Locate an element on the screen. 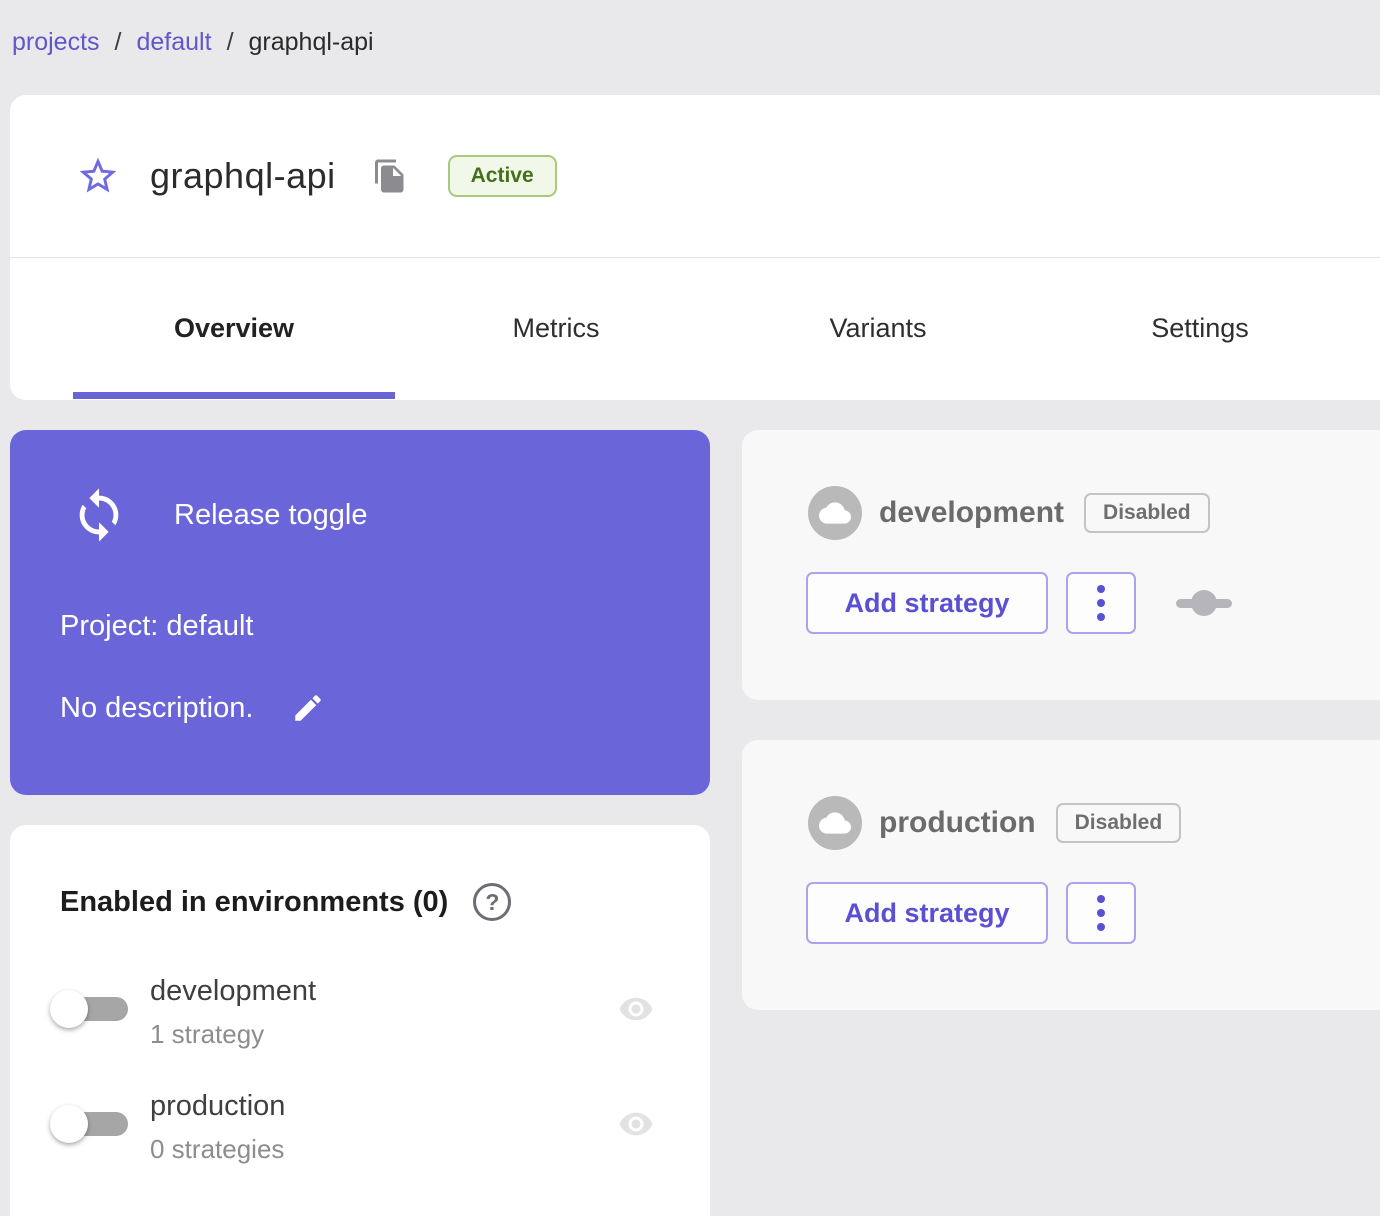 The height and width of the screenshot is (1216, 1380). breadcrumb: projects / default / graphql-api is located at coordinates (193, 42).